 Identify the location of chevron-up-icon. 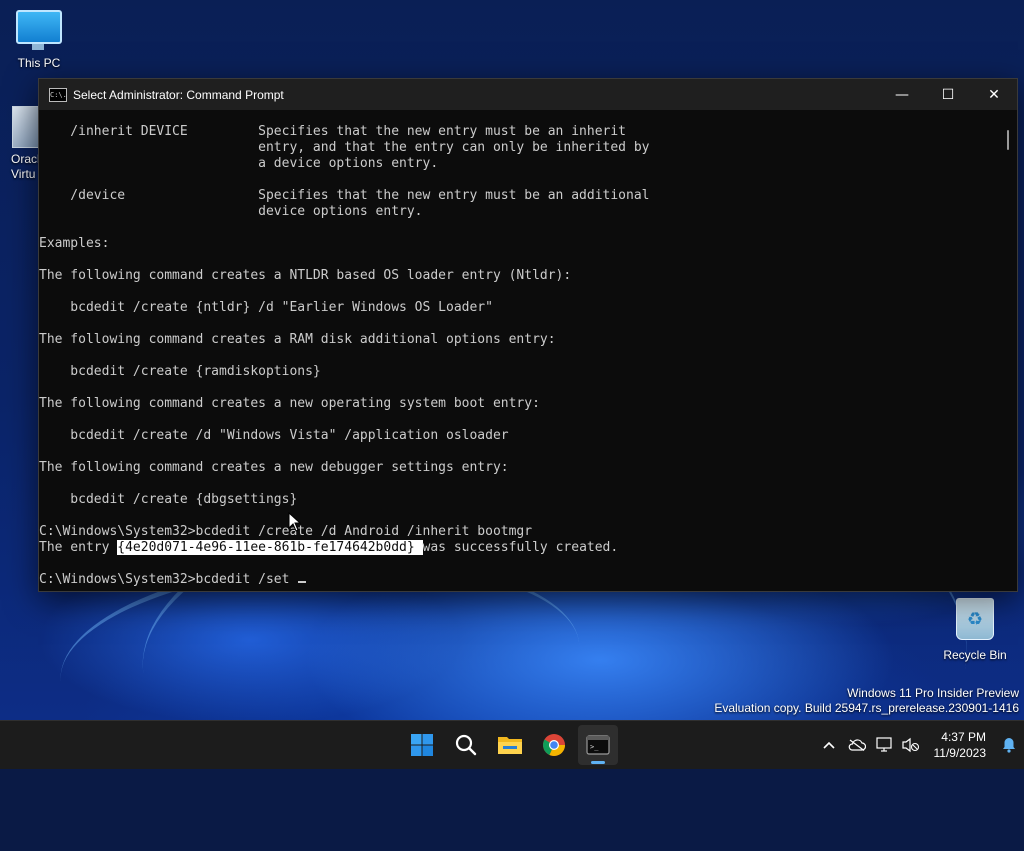
(829, 745).